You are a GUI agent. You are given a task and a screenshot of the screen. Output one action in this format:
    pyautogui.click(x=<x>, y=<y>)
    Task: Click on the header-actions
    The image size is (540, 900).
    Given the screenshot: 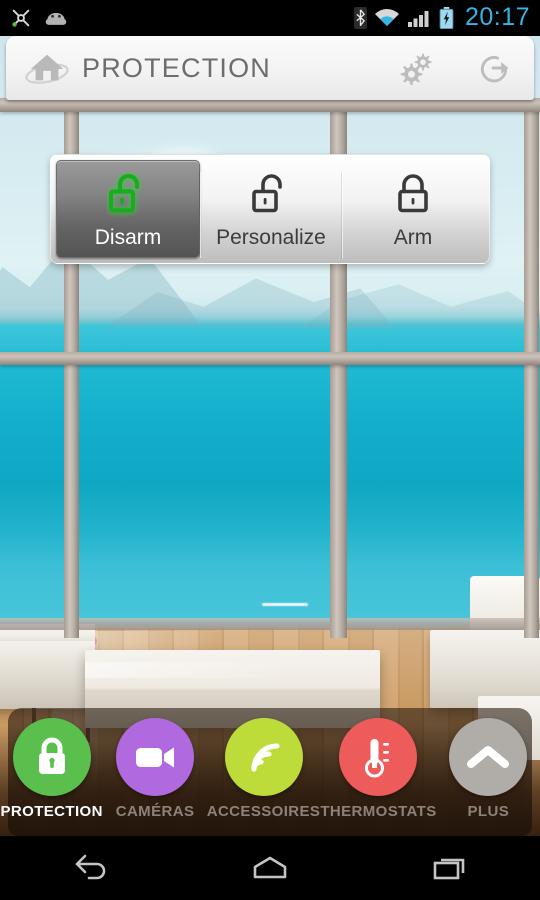 What is the action you would take?
    pyautogui.click(x=455, y=68)
    